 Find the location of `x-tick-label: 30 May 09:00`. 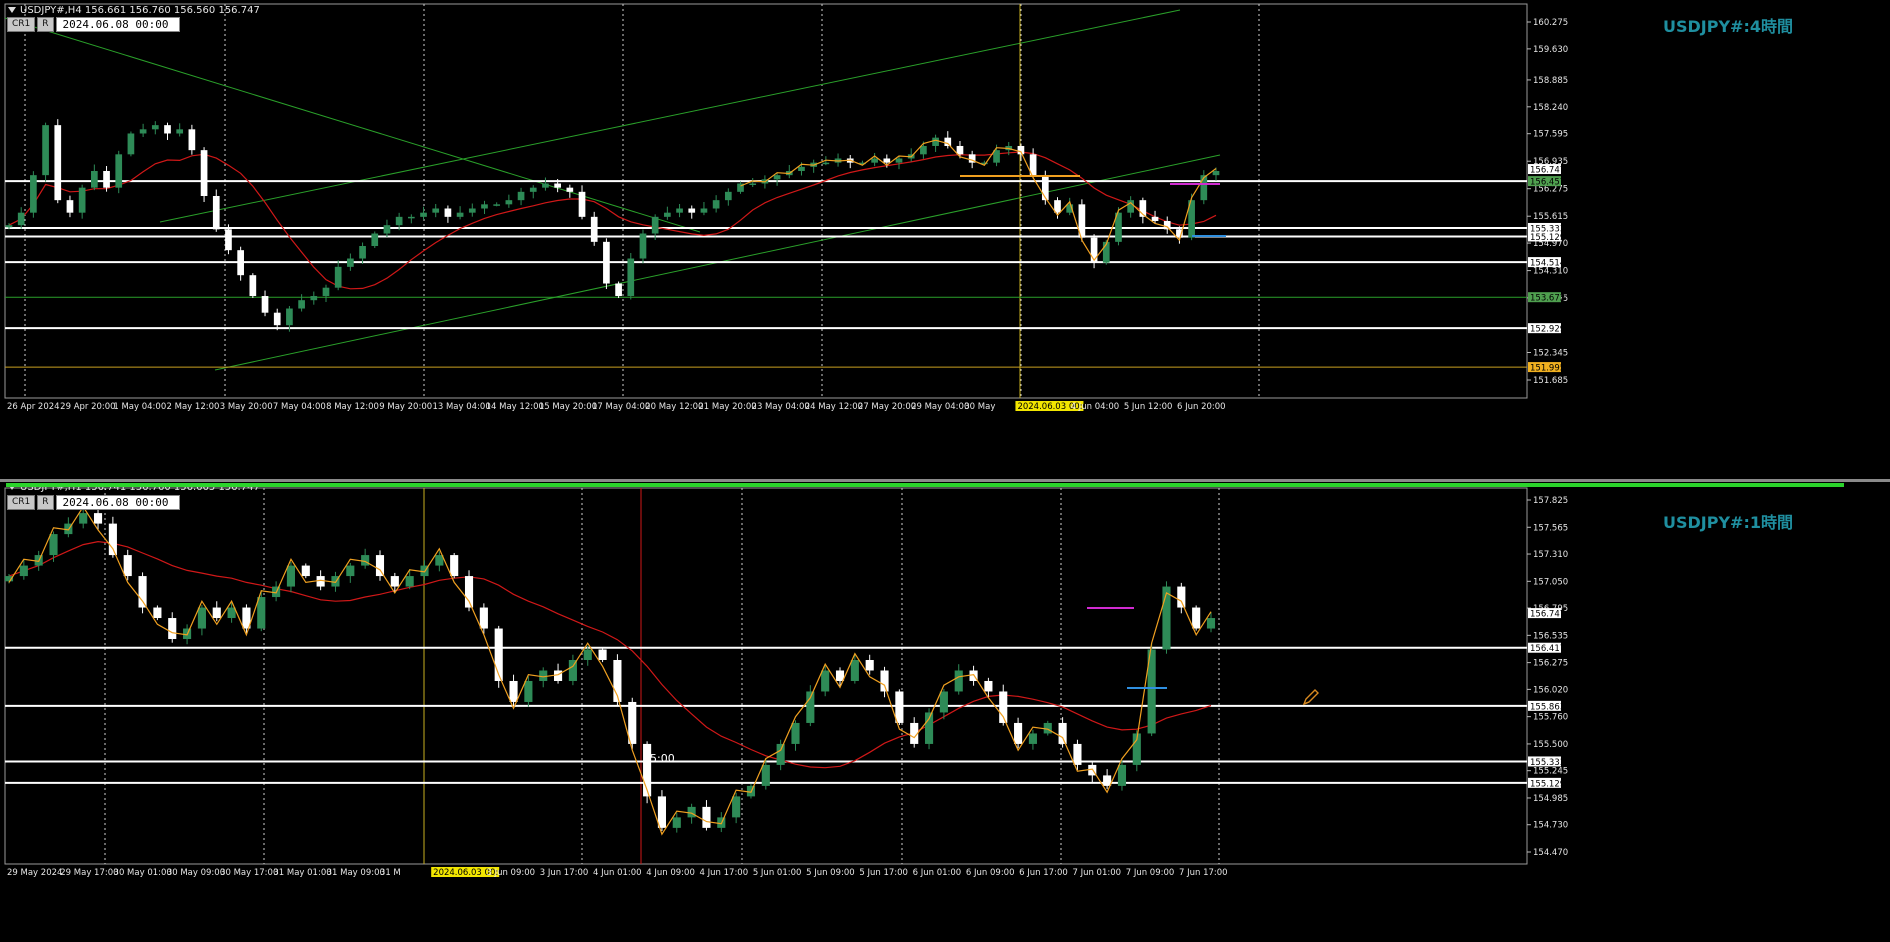

x-tick-label: 30 May 09:00 is located at coordinates (196, 873).